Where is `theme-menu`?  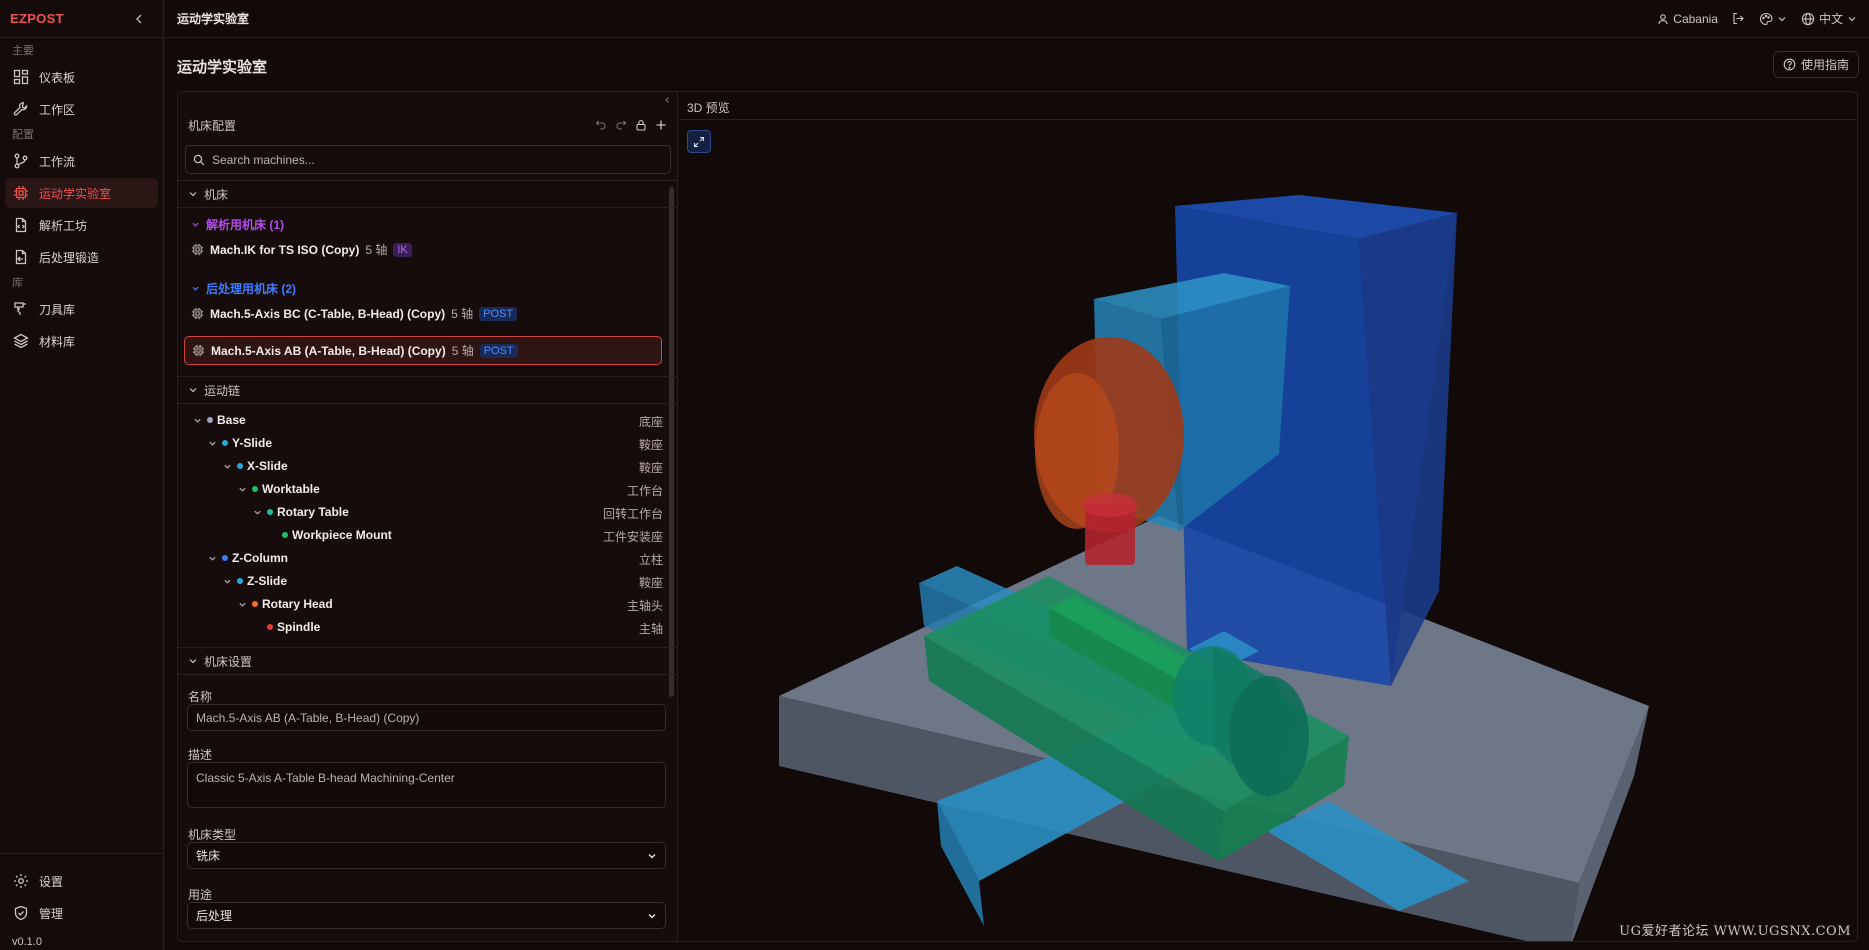 theme-menu is located at coordinates (1773, 19).